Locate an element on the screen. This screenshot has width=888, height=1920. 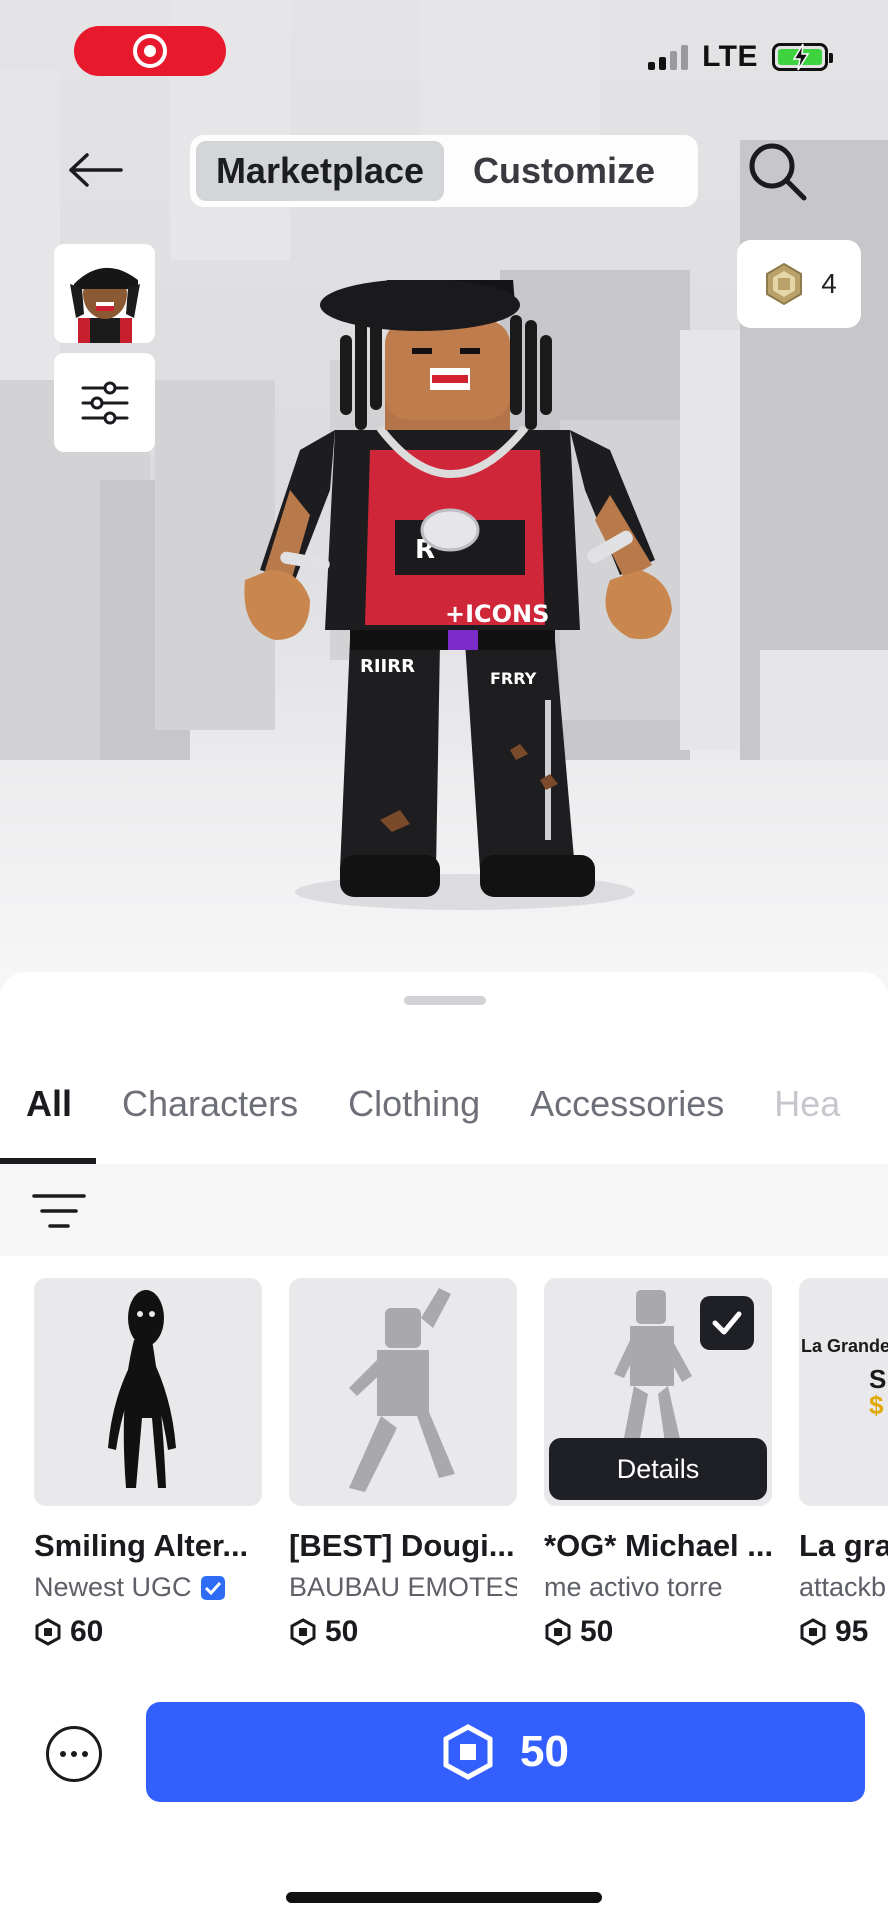
list-item: [BEST] Dougi... BAUBAU EMOTES 50 is located at coordinates (403, 1463).